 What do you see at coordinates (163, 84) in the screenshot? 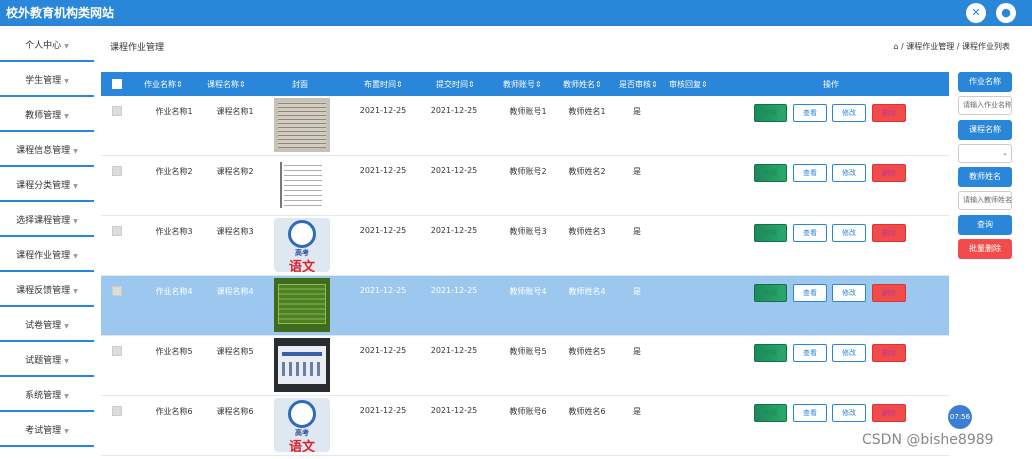
I see `th-homework-name: 作业名称⇕` at bounding box center [163, 84].